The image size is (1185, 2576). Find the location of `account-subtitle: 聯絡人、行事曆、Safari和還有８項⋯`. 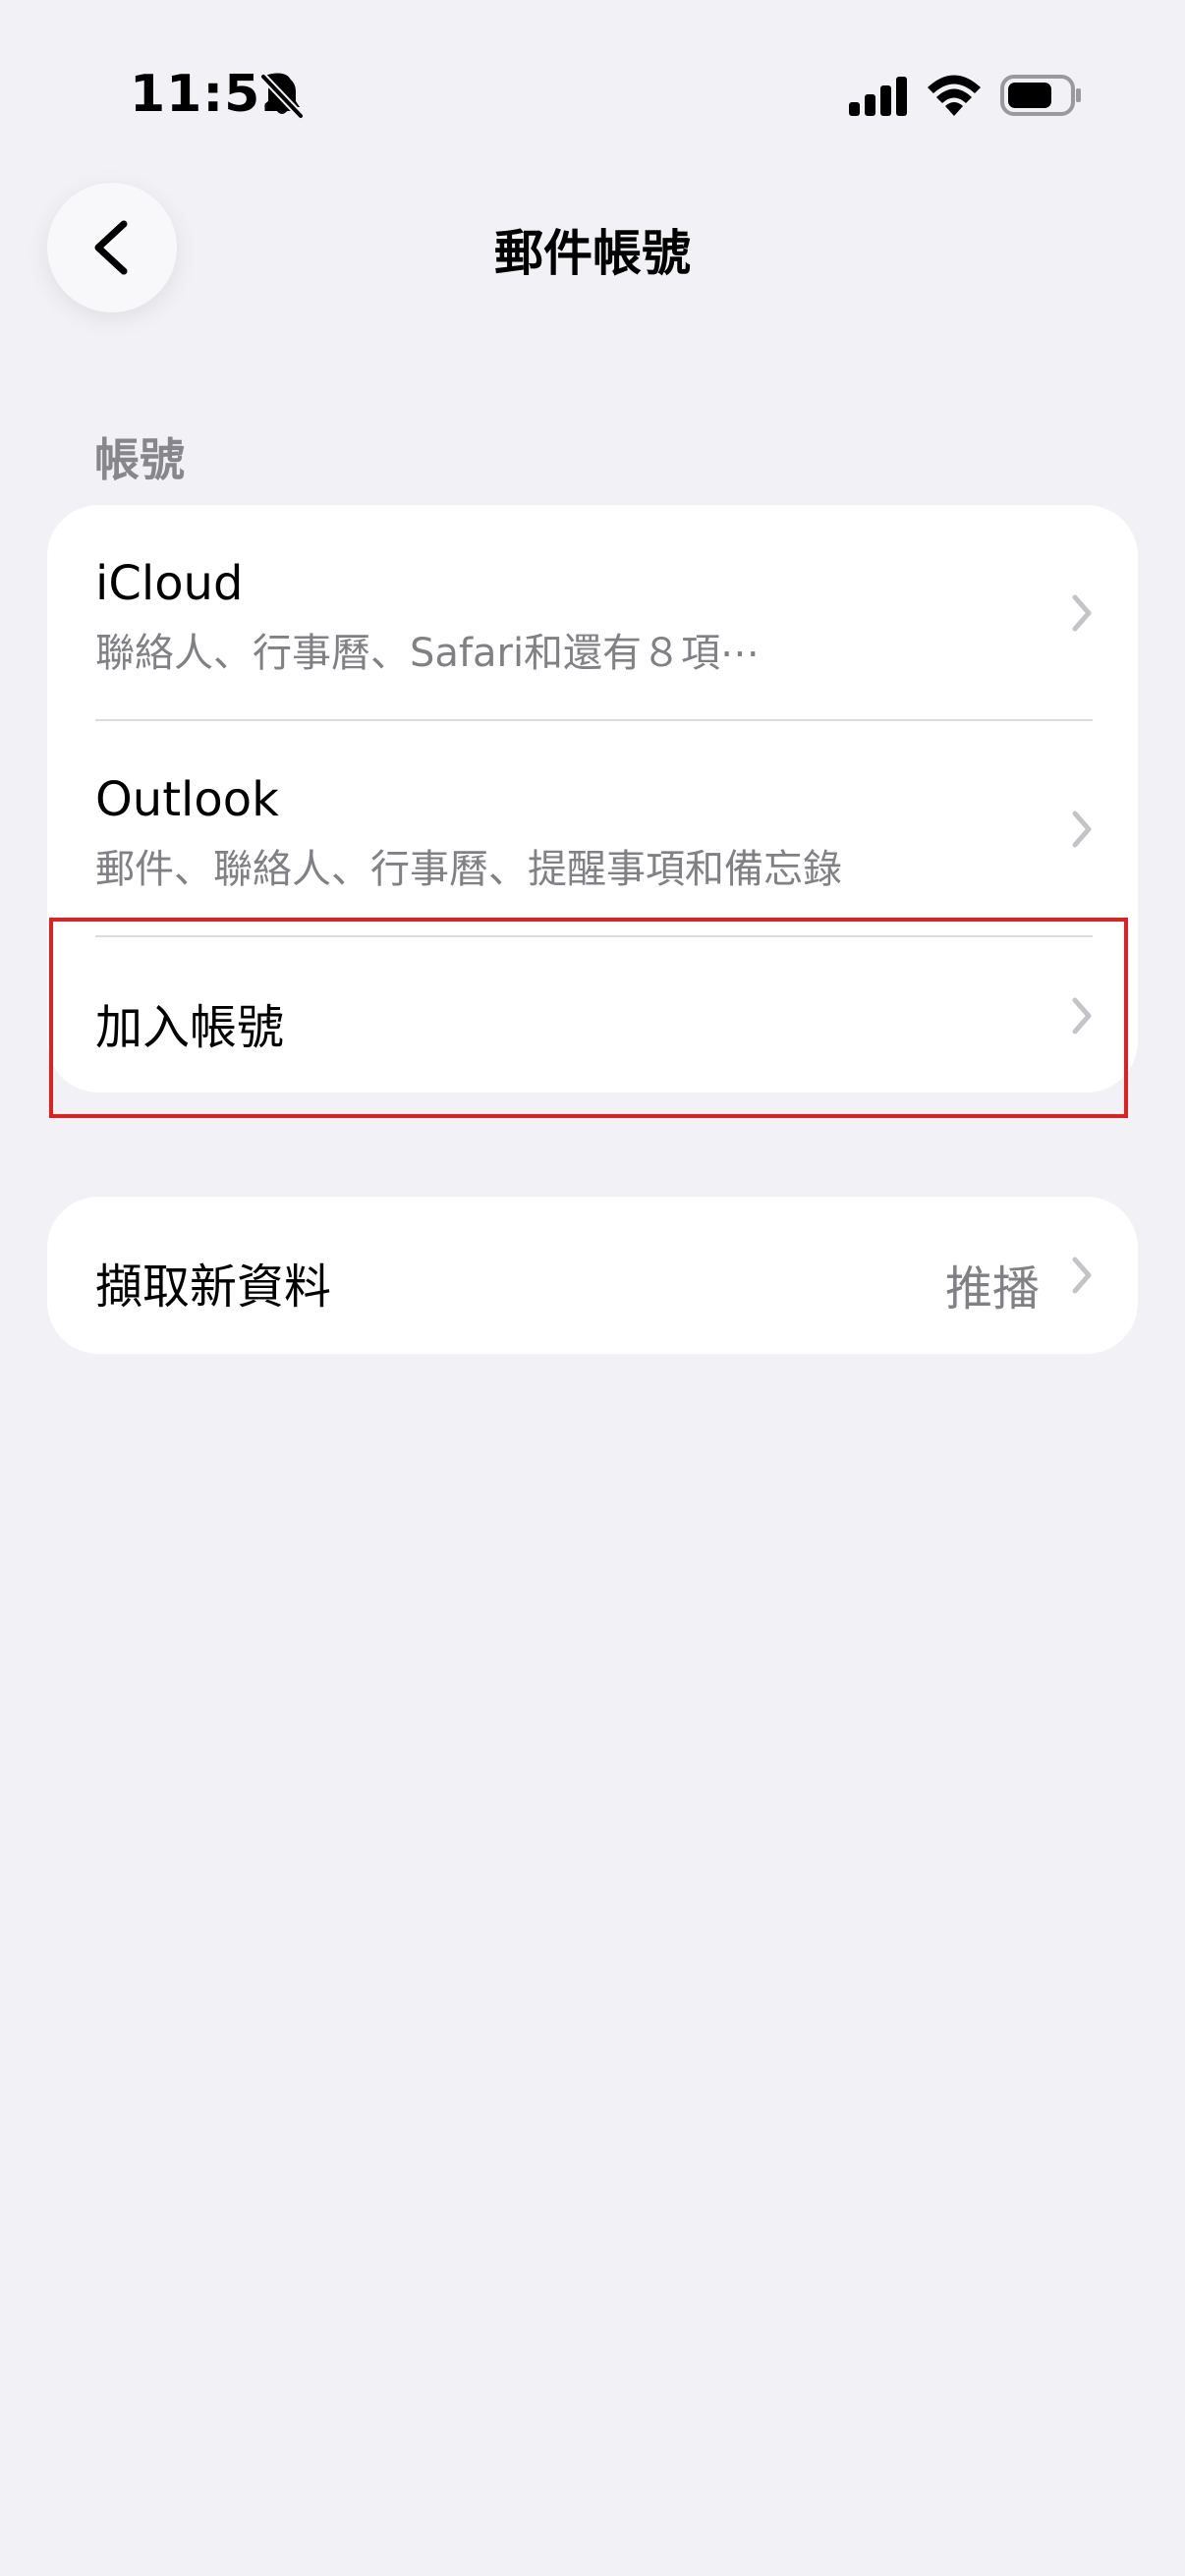

account-subtitle: 聯絡人、行事曆、Safari和還有８項⋯ is located at coordinates (428, 653).